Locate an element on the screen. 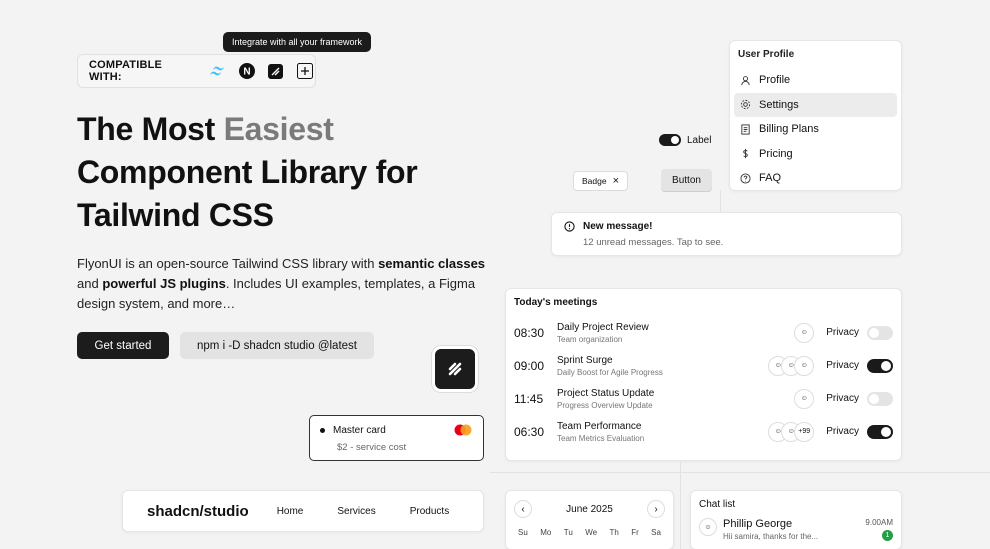 The width and height of the screenshot is (990, 549). weekday: Fr is located at coordinates (635, 532).